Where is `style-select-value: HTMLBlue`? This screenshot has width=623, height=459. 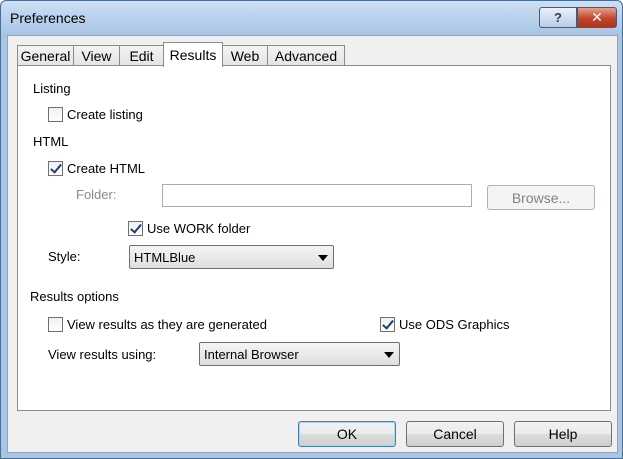
style-select-value: HTMLBlue is located at coordinates (165, 257).